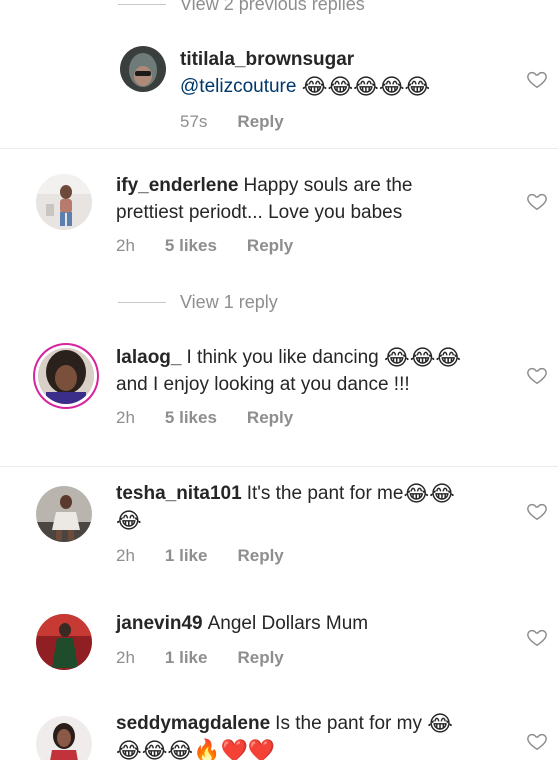 This screenshot has height=760, width=558. What do you see at coordinates (348, 723) in the screenshot?
I see `comment-body: Is the pant for my` at bounding box center [348, 723].